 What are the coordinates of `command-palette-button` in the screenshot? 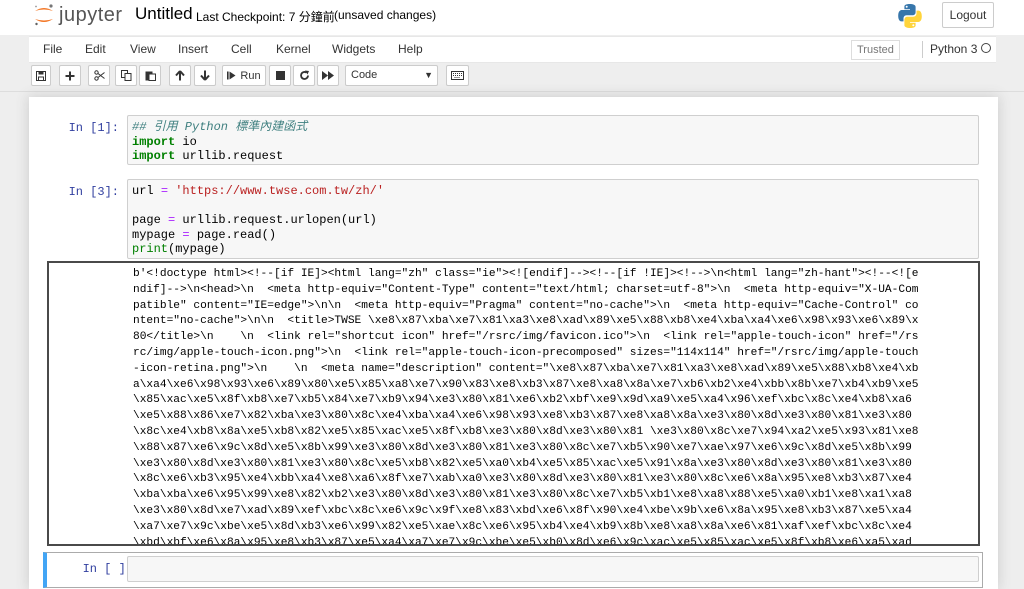 It's located at (457, 75).